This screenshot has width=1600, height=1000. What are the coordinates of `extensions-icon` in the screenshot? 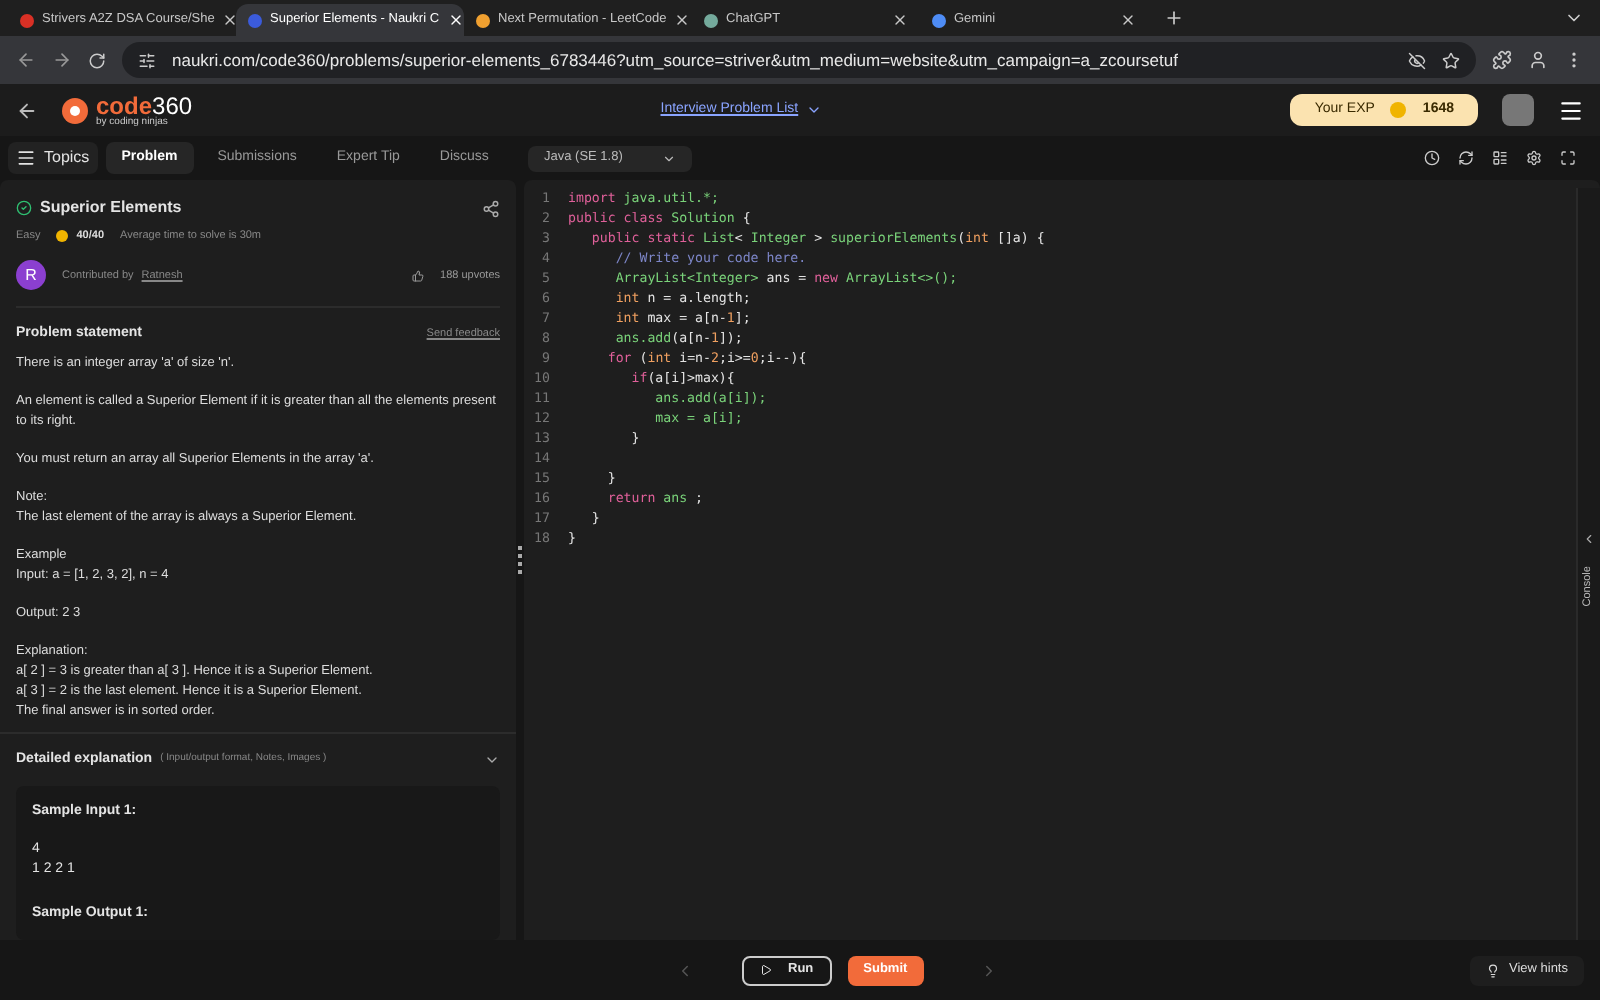 It's located at (1502, 60).